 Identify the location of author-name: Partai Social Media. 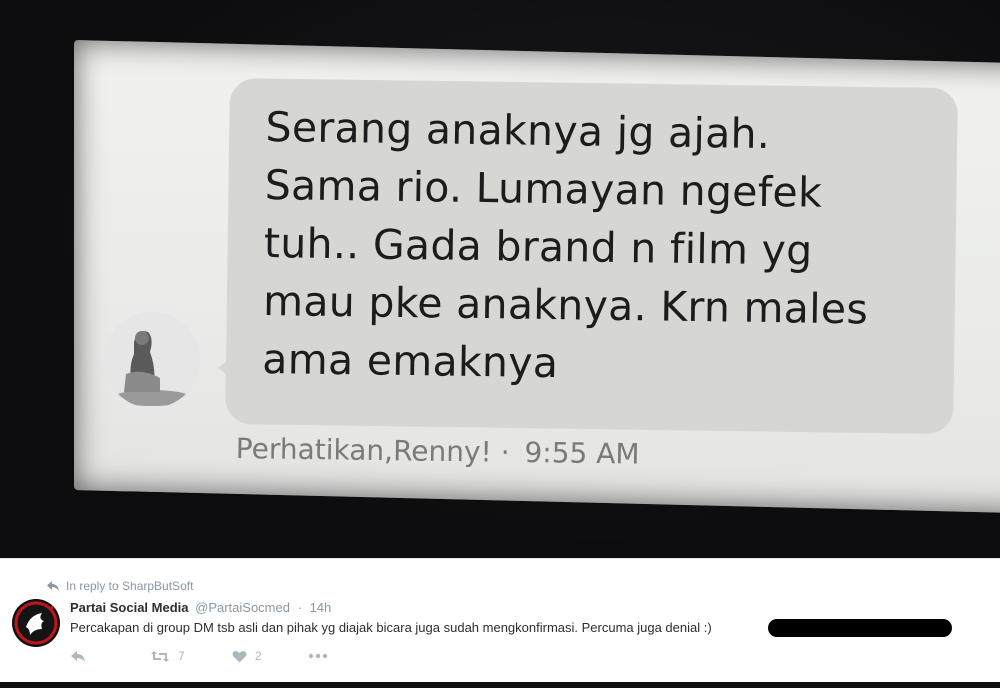
(129, 607).